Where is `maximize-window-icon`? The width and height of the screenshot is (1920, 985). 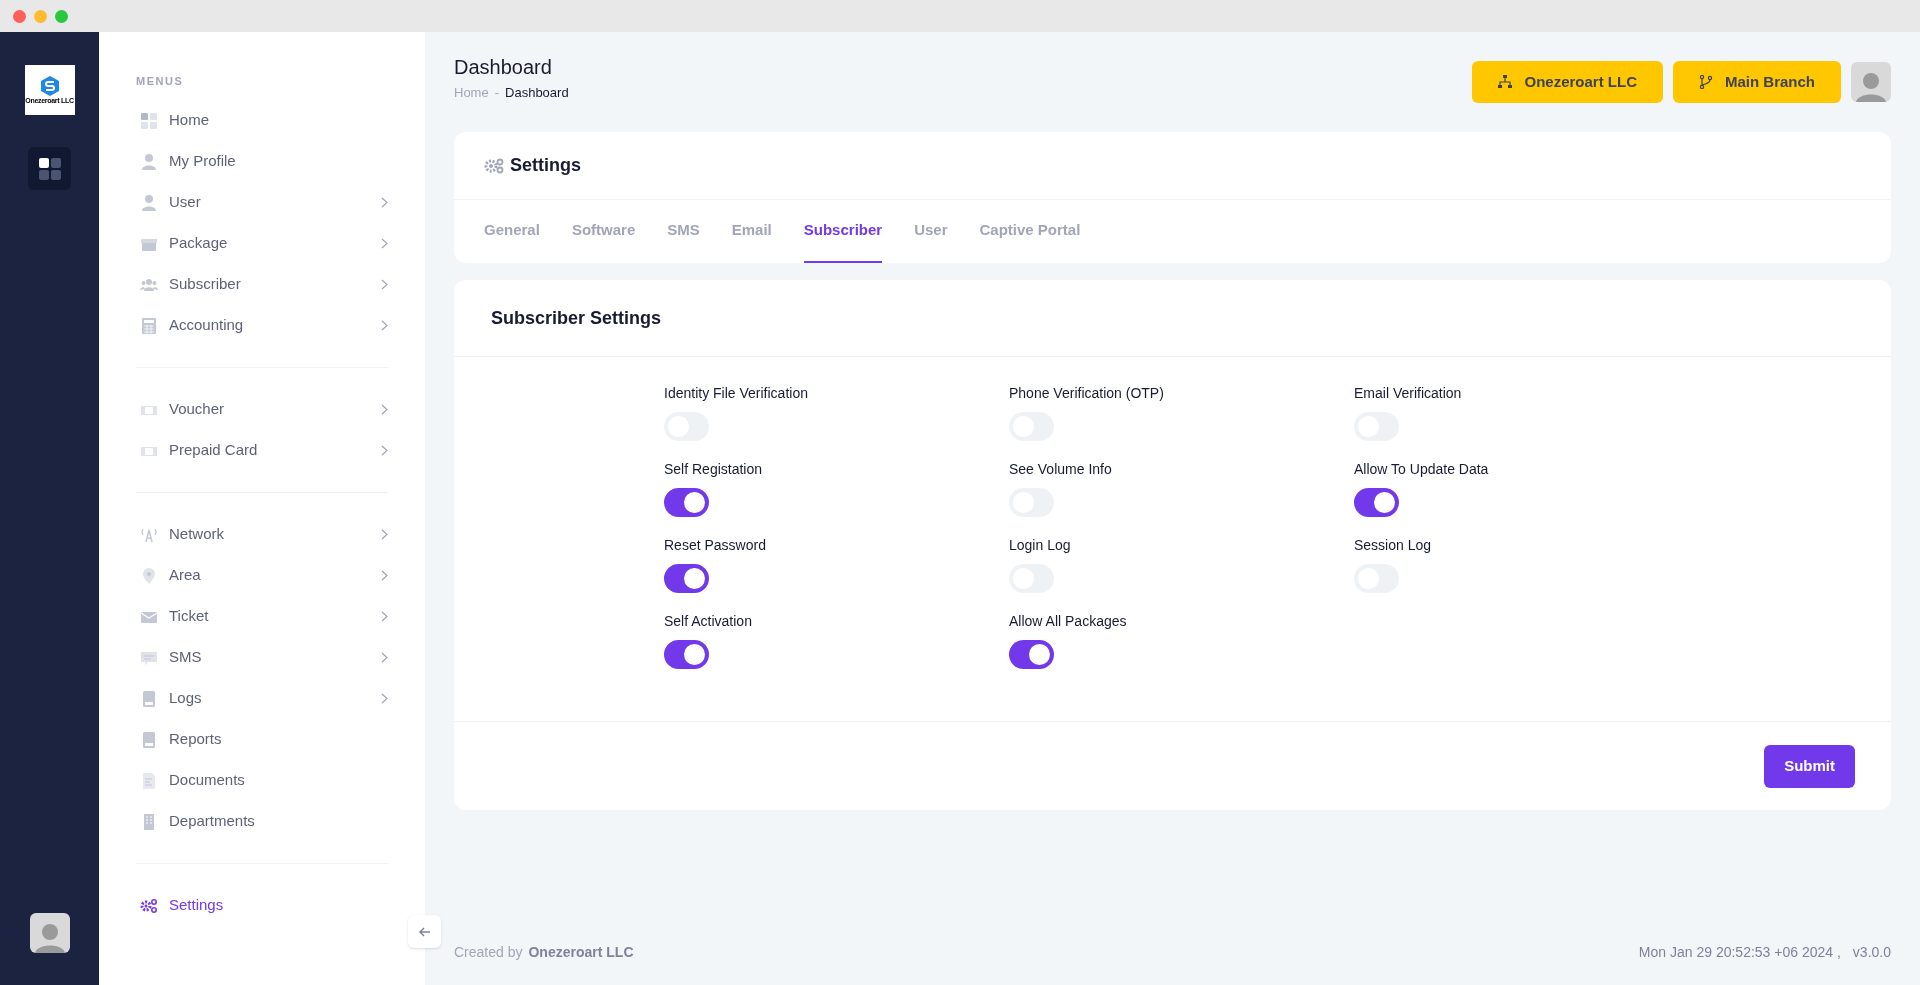 maximize-window-icon is located at coordinates (61, 16).